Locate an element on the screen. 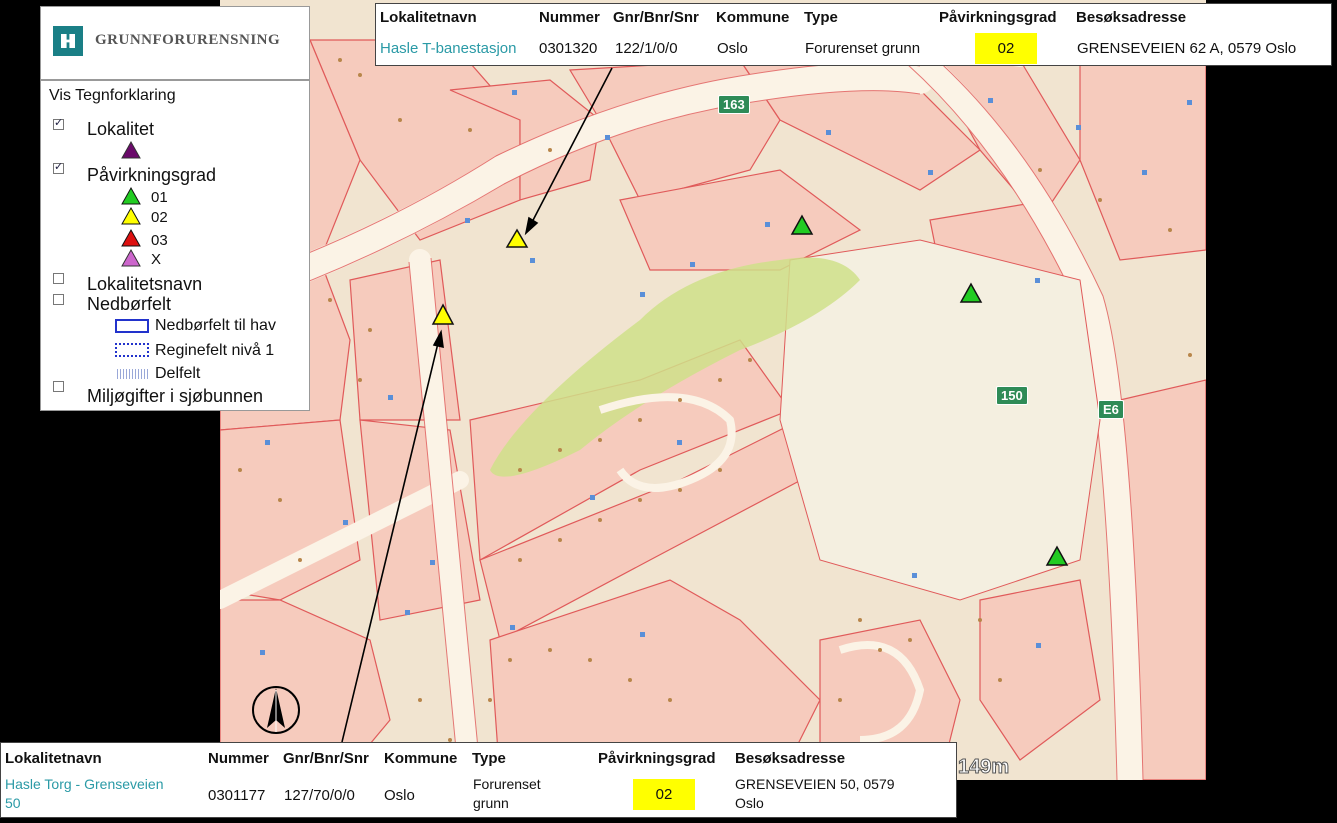 This screenshot has width=1337, height=823. adresse-value: GRENSEVEIEN 50, 0579 is located at coordinates (815, 784).